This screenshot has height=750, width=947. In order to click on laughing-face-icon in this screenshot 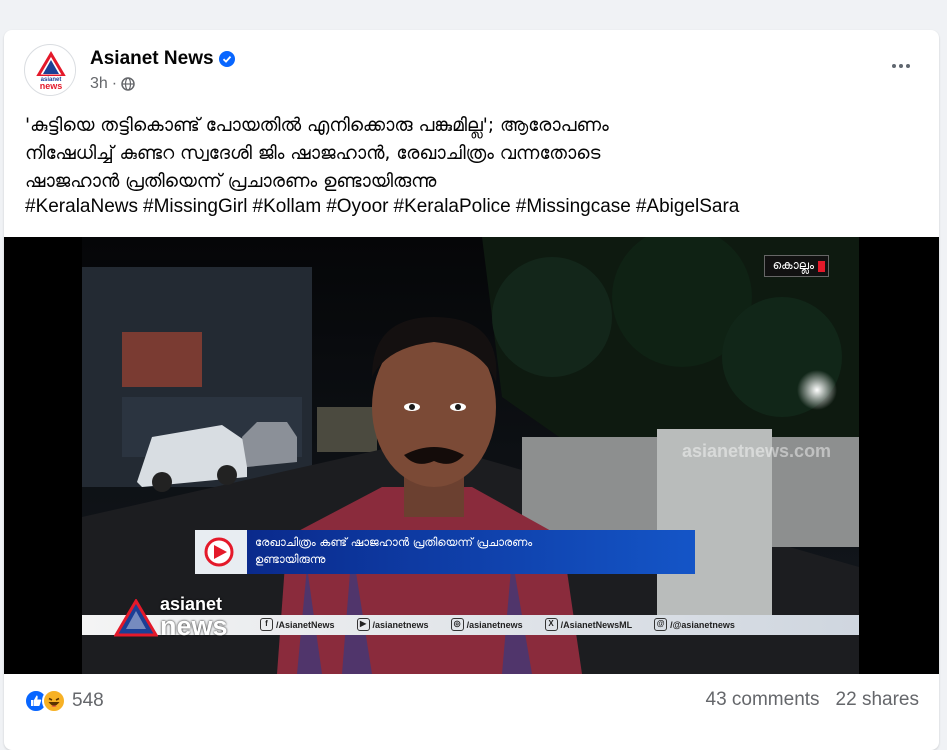, I will do `click(54, 702)`.